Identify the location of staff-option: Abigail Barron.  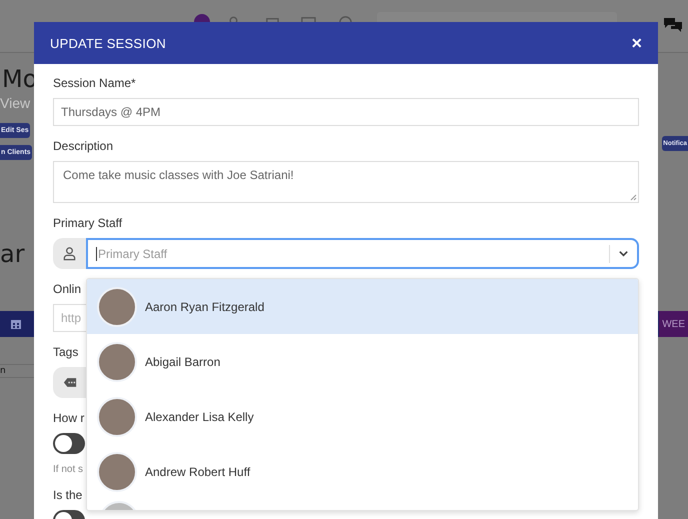
(362, 361).